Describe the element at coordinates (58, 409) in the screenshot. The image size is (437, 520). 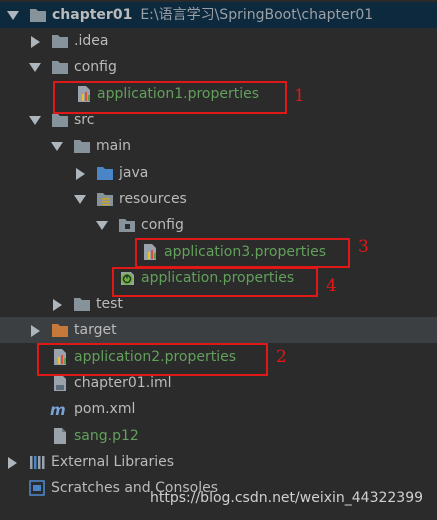
I see `maven-icon` at that location.